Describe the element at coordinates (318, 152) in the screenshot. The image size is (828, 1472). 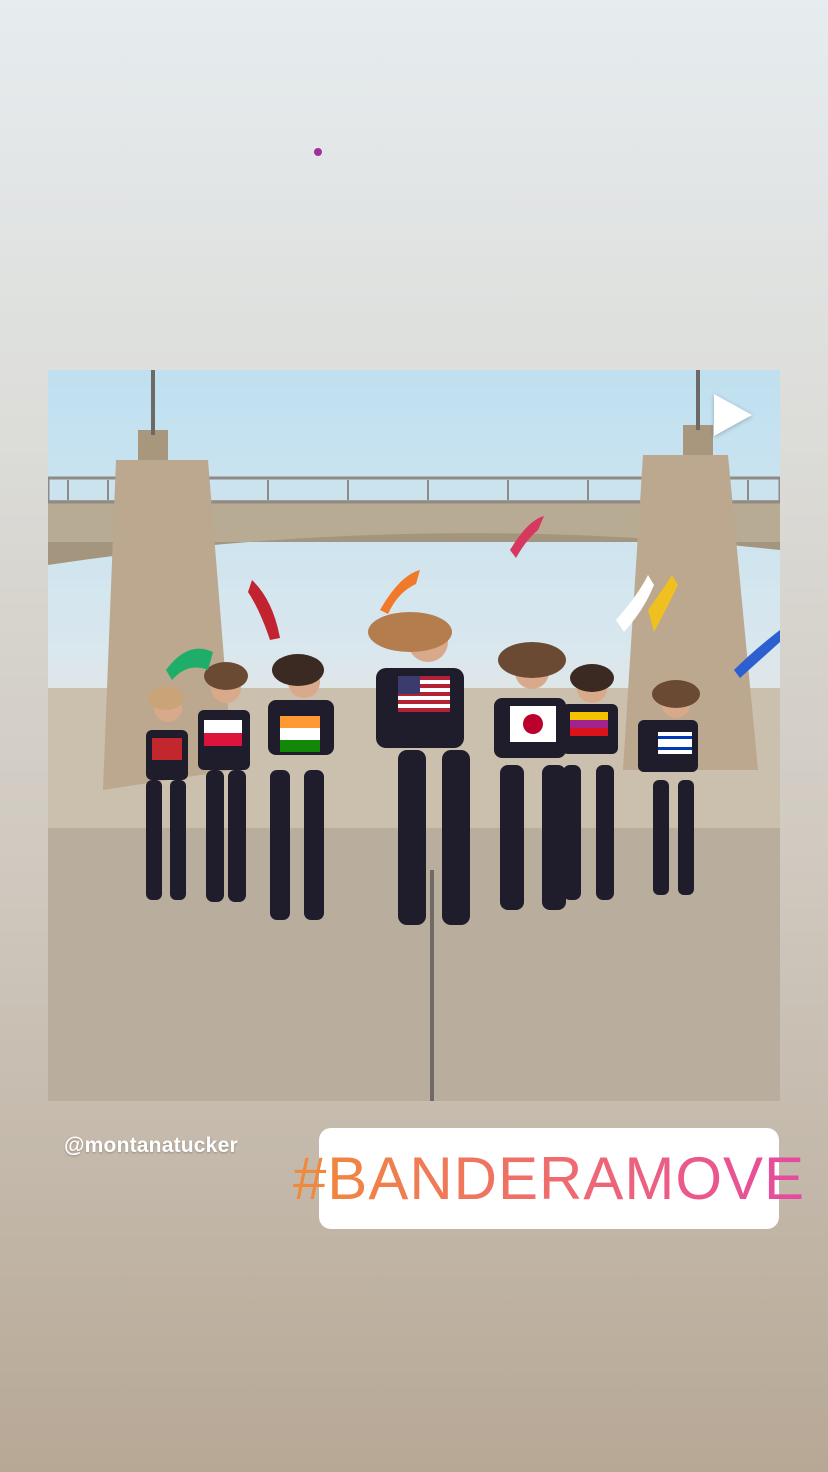
I see `sticker-dot` at that location.